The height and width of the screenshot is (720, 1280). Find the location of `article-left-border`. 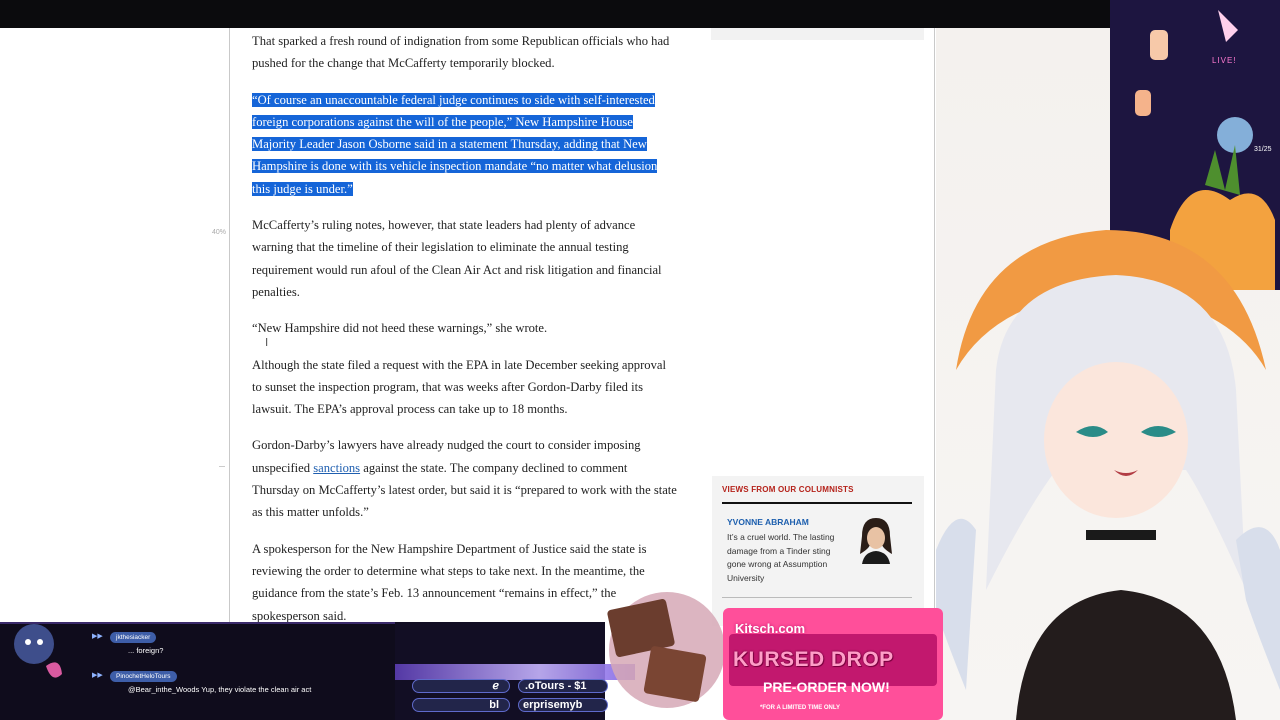

article-left-border is located at coordinates (229, 328).